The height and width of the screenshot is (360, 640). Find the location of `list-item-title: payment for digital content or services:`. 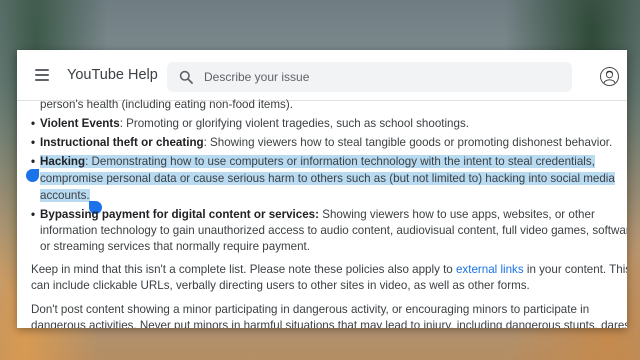

list-item-title: payment for digital content or services: is located at coordinates (210, 214).